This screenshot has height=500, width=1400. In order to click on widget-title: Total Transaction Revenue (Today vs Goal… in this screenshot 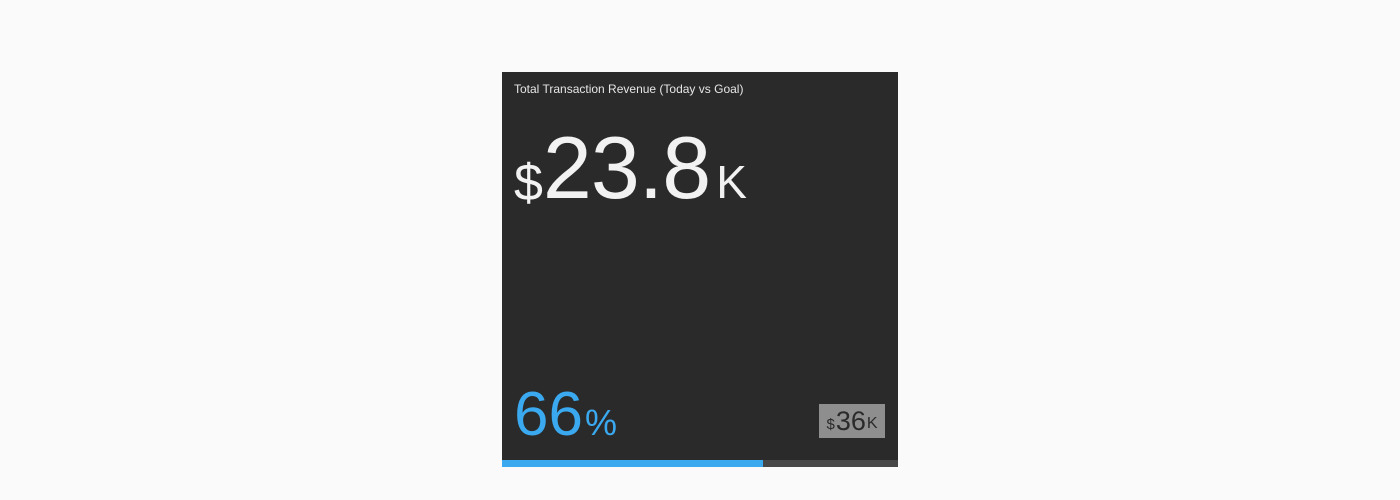, I will do `click(629, 89)`.